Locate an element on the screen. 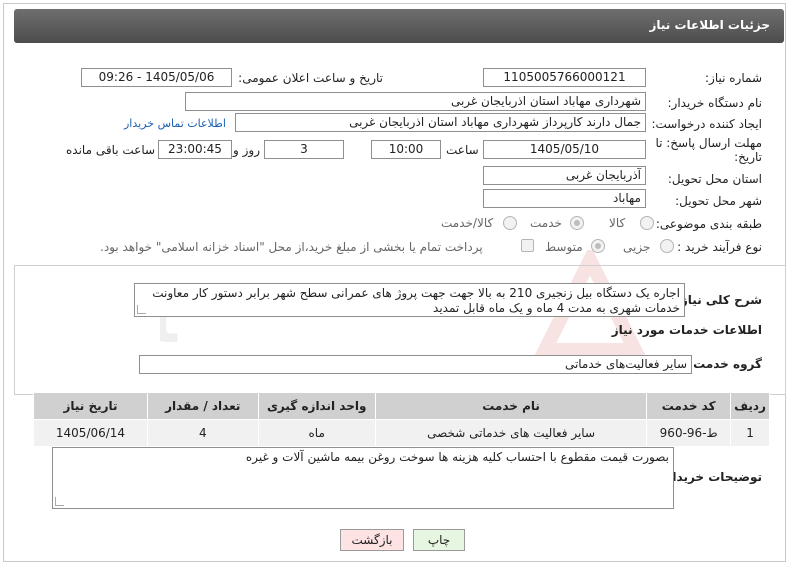 The height and width of the screenshot is (566, 788). announce-label: تاریخ و ساعت اعلان عمومی: is located at coordinates (310, 78).